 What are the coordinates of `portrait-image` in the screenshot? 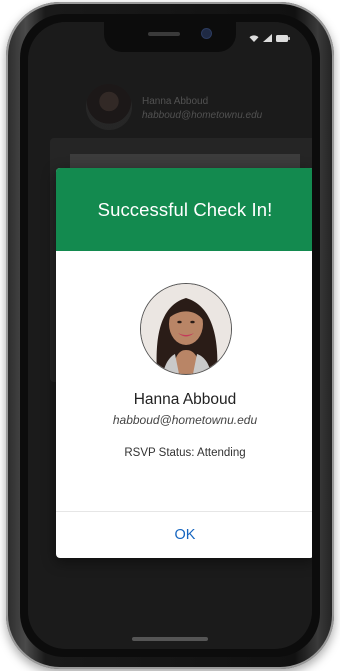 It's located at (186, 329).